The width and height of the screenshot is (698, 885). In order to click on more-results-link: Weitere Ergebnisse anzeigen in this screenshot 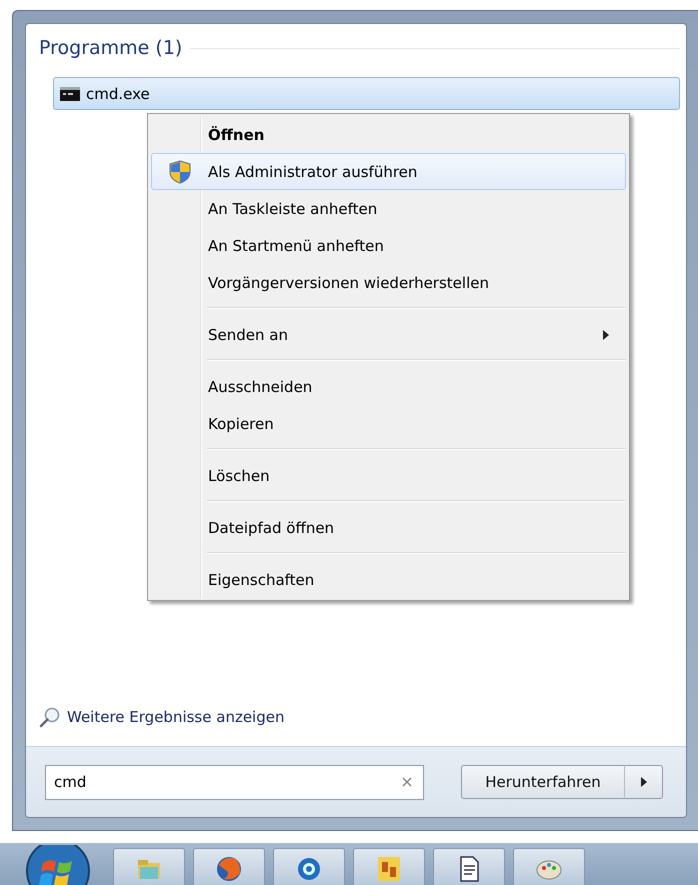, I will do `click(359, 726)`.